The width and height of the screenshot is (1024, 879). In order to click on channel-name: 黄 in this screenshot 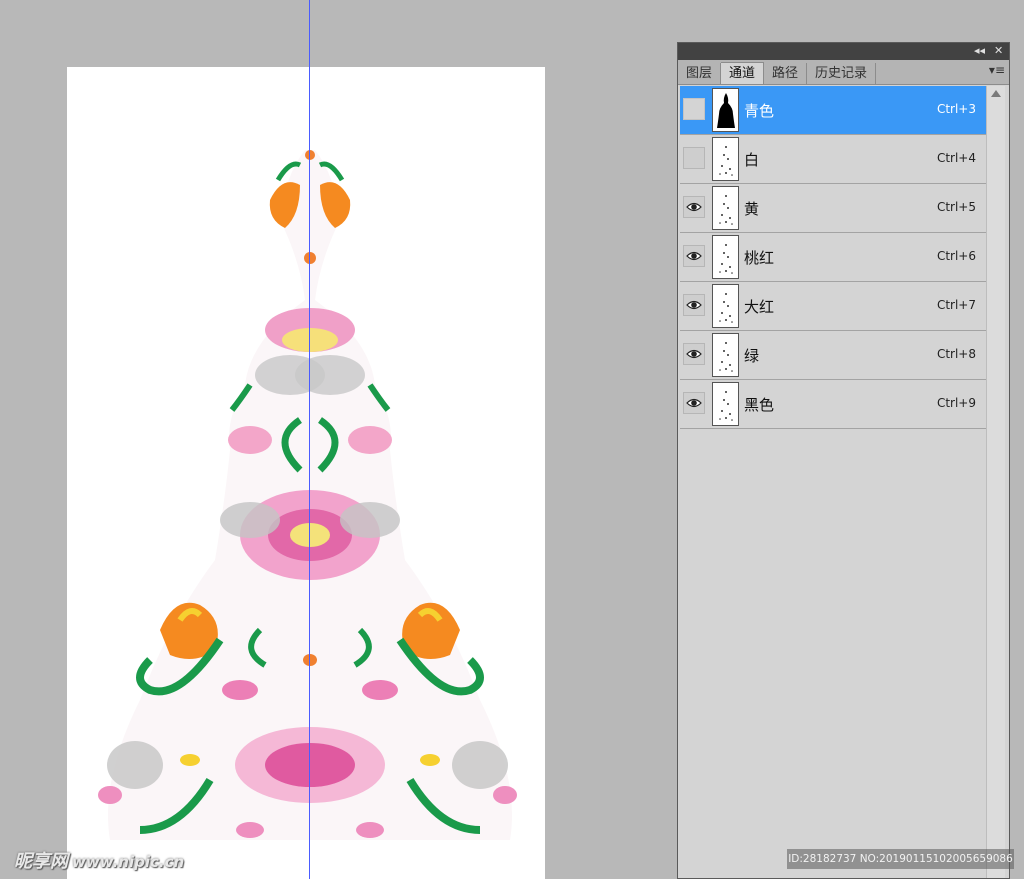, I will do `click(752, 209)`.